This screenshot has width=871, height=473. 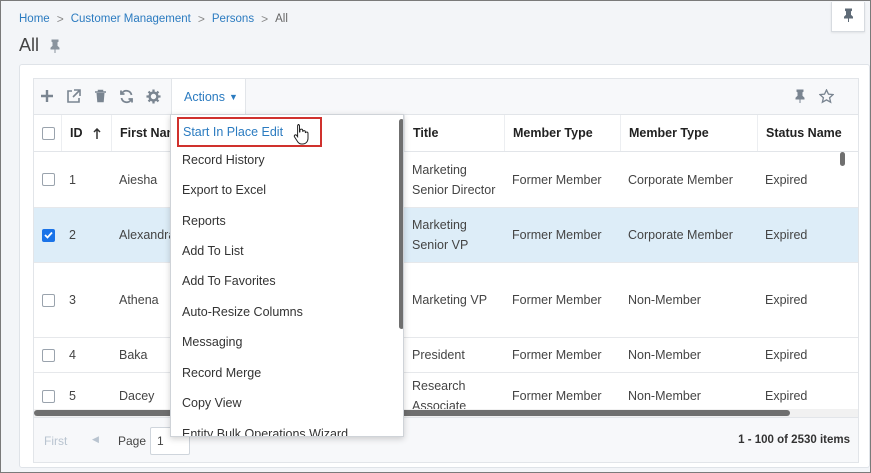 What do you see at coordinates (284, 427) in the screenshot?
I see `menu-item-entity-bulk-operations-wizard: Entity Bulk Operations Wizard` at bounding box center [284, 427].